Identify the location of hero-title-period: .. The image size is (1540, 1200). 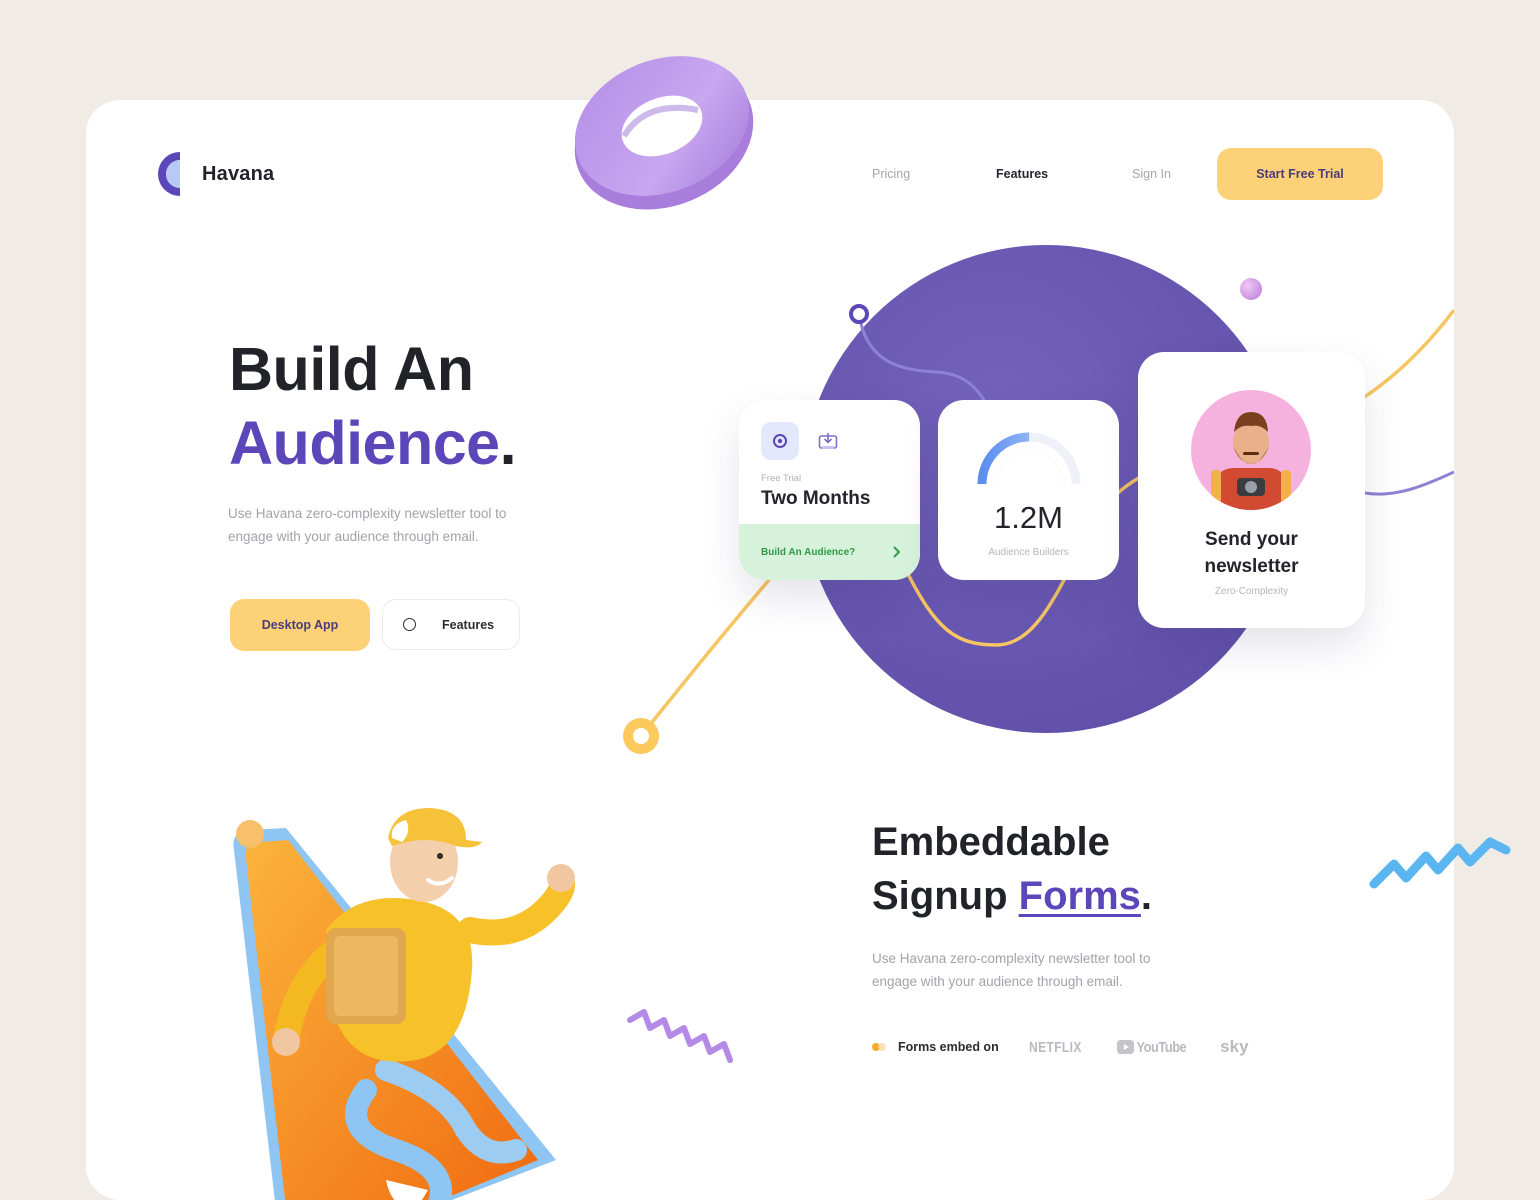
(508, 443).